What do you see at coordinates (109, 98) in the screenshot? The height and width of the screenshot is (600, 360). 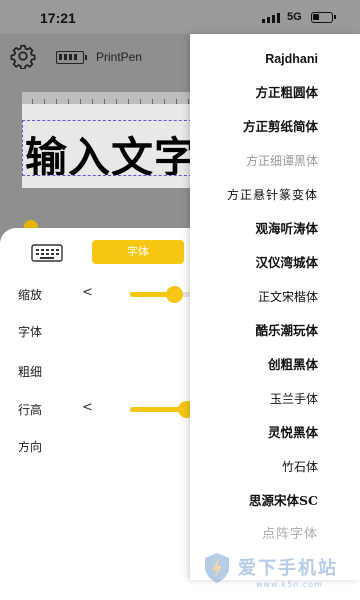 I see `ruler` at bounding box center [109, 98].